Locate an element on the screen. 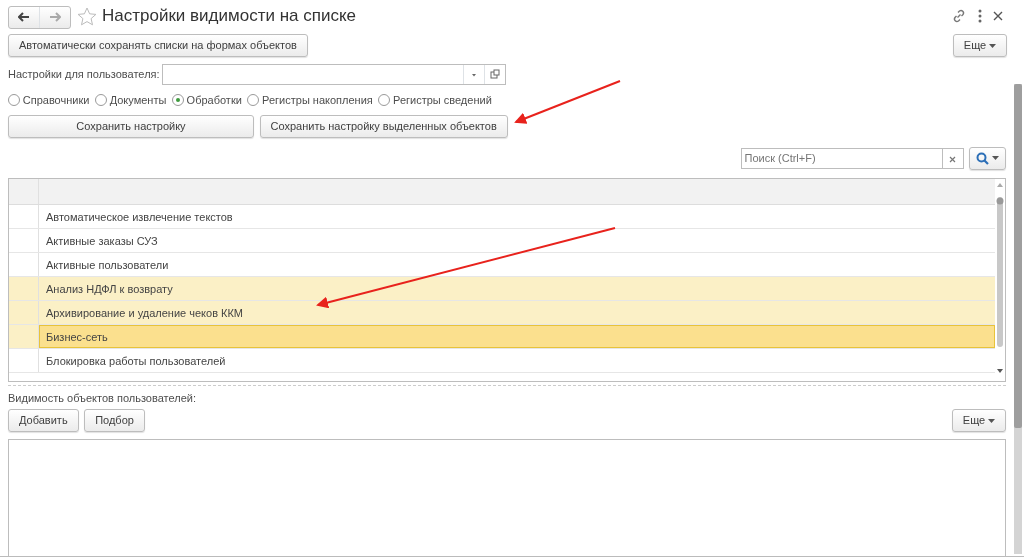  save-button: Сохранить настройку выделенных объектов is located at coordinates (383, 126).